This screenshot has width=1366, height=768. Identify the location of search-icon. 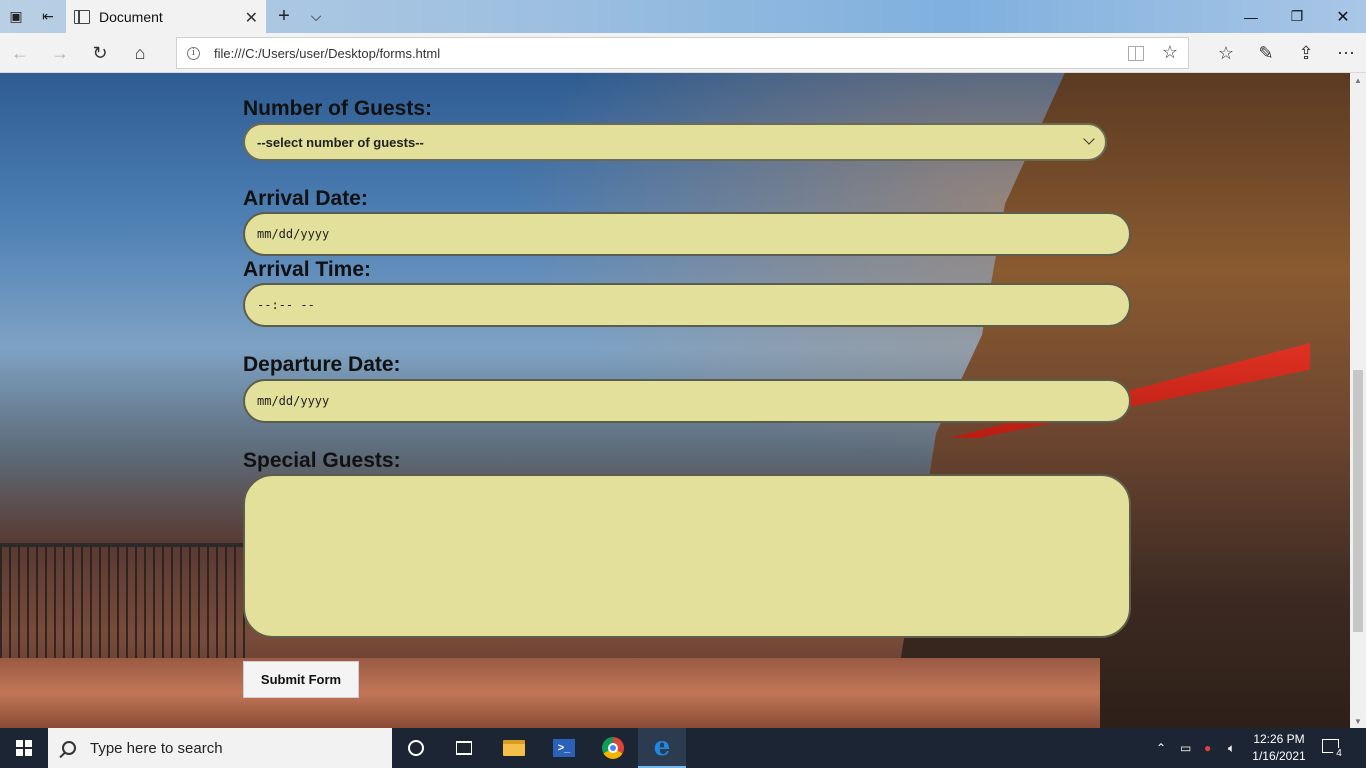
(69, 748).